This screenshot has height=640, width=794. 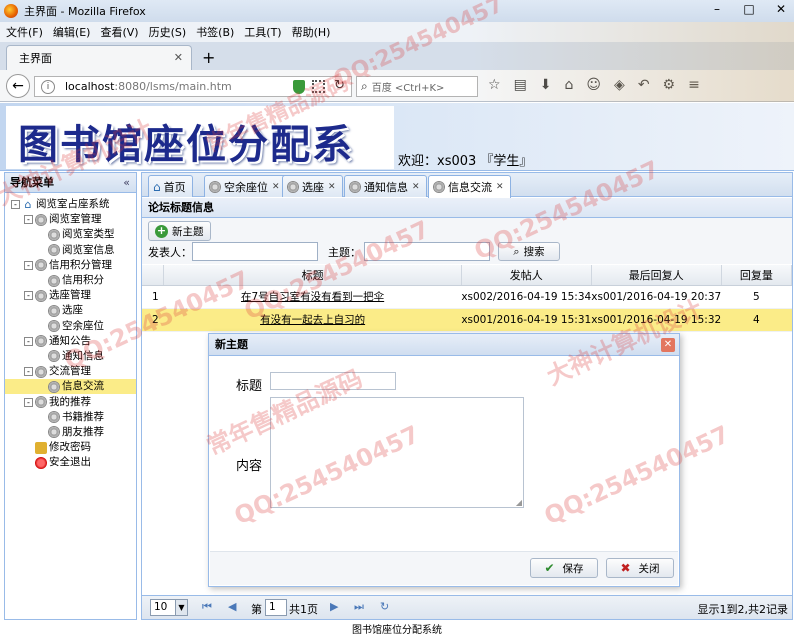 I want to click on sidebar-item-label: 阅览室管理, so click(x=75, y=219).